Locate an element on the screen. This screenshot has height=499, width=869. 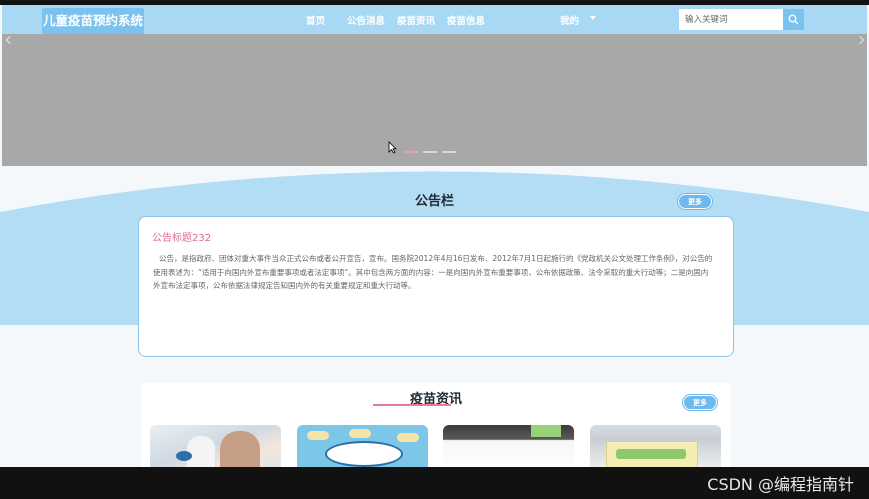
mouse-cursor-icon is located at coordinates (392, 147).